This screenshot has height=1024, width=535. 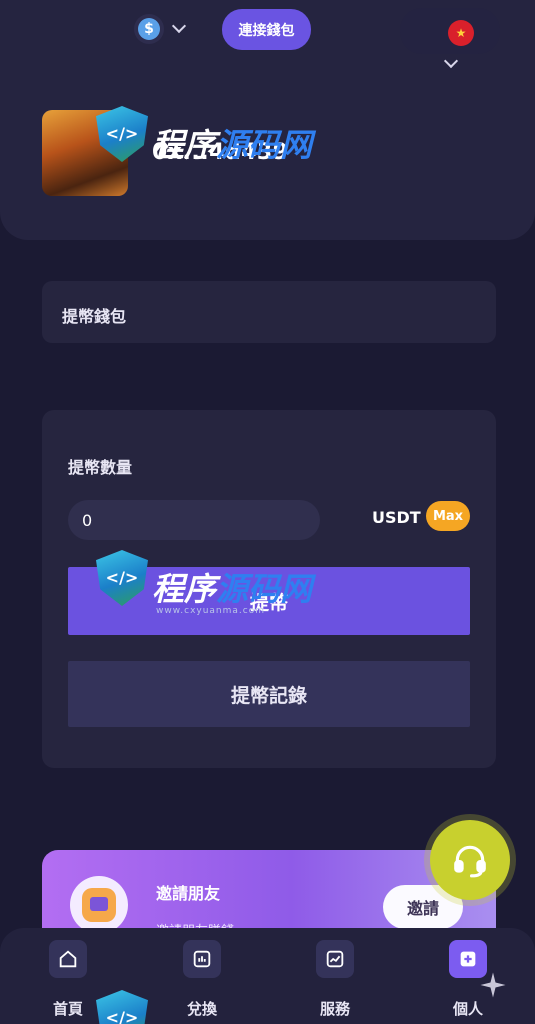 I want to click on avatar, so click(x=85, y=153).